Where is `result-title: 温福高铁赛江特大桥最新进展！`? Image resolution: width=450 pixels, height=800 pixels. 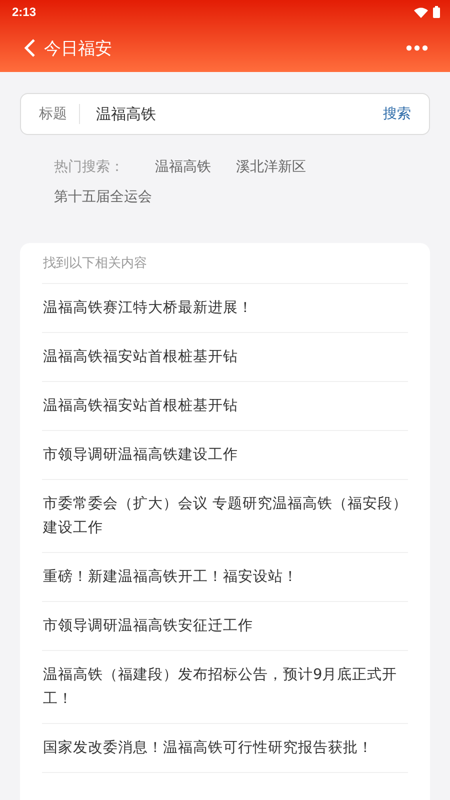 result-title: 温福高铁赛江特大桥最新进展！ is located at coordinates (225, 308).